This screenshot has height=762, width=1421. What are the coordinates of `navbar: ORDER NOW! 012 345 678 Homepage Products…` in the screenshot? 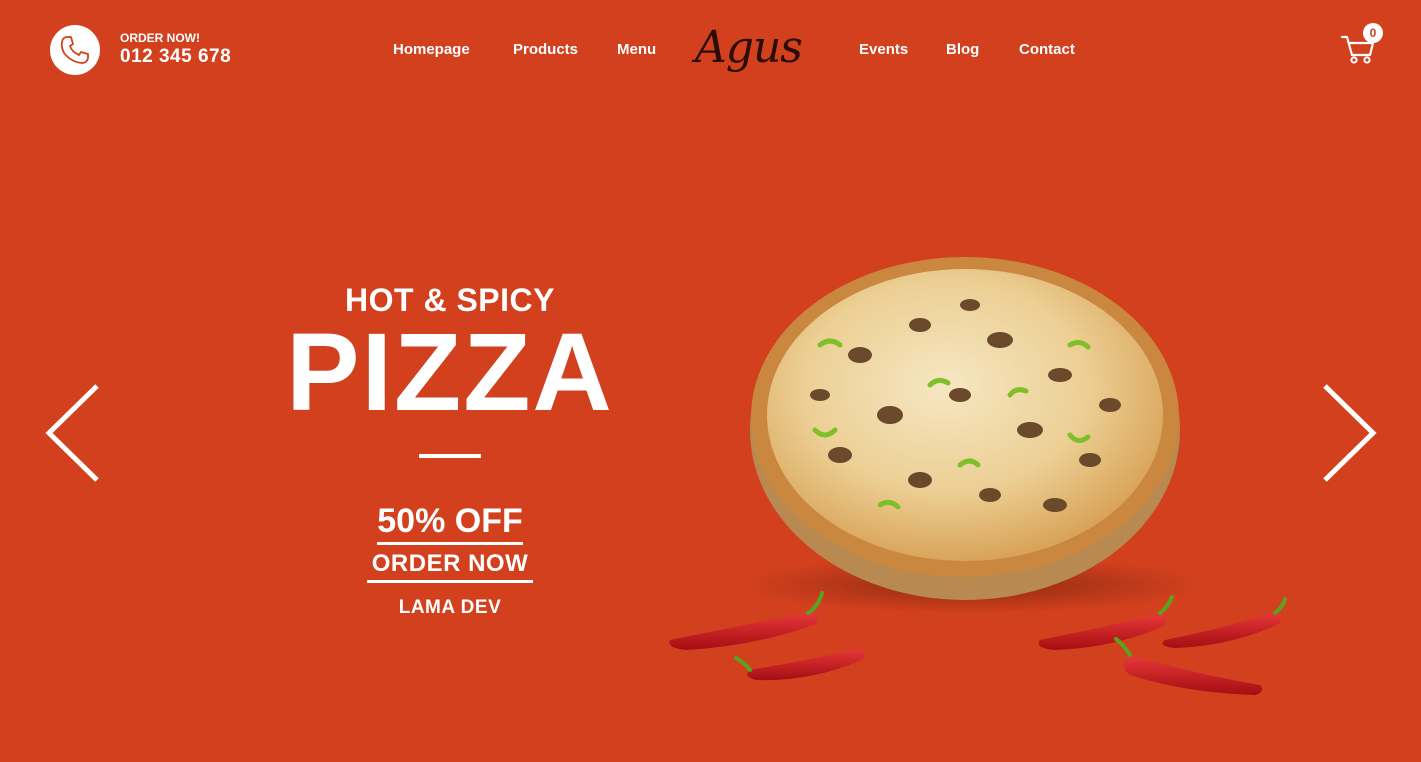 It's located at (710, 50).